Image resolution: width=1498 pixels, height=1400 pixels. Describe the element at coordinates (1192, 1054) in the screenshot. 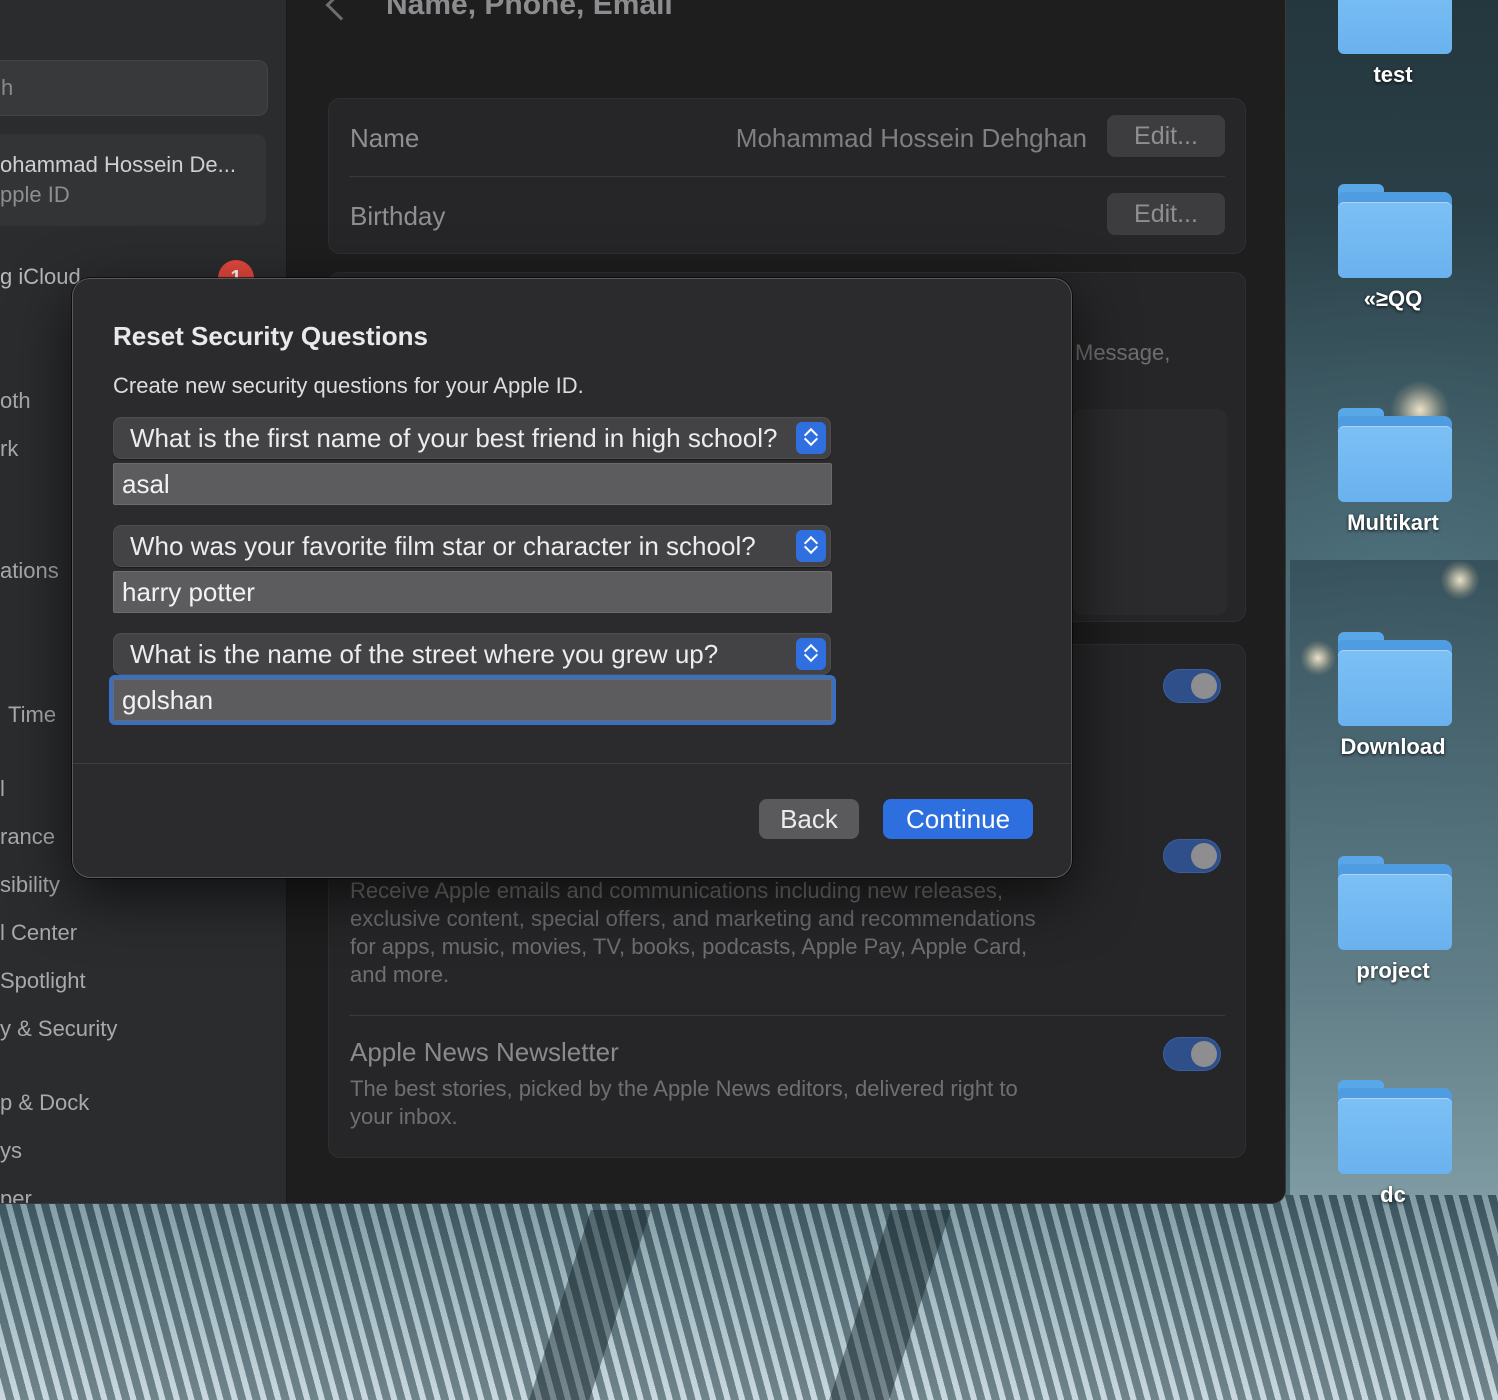

I see `newsletter-toggle` at that location.